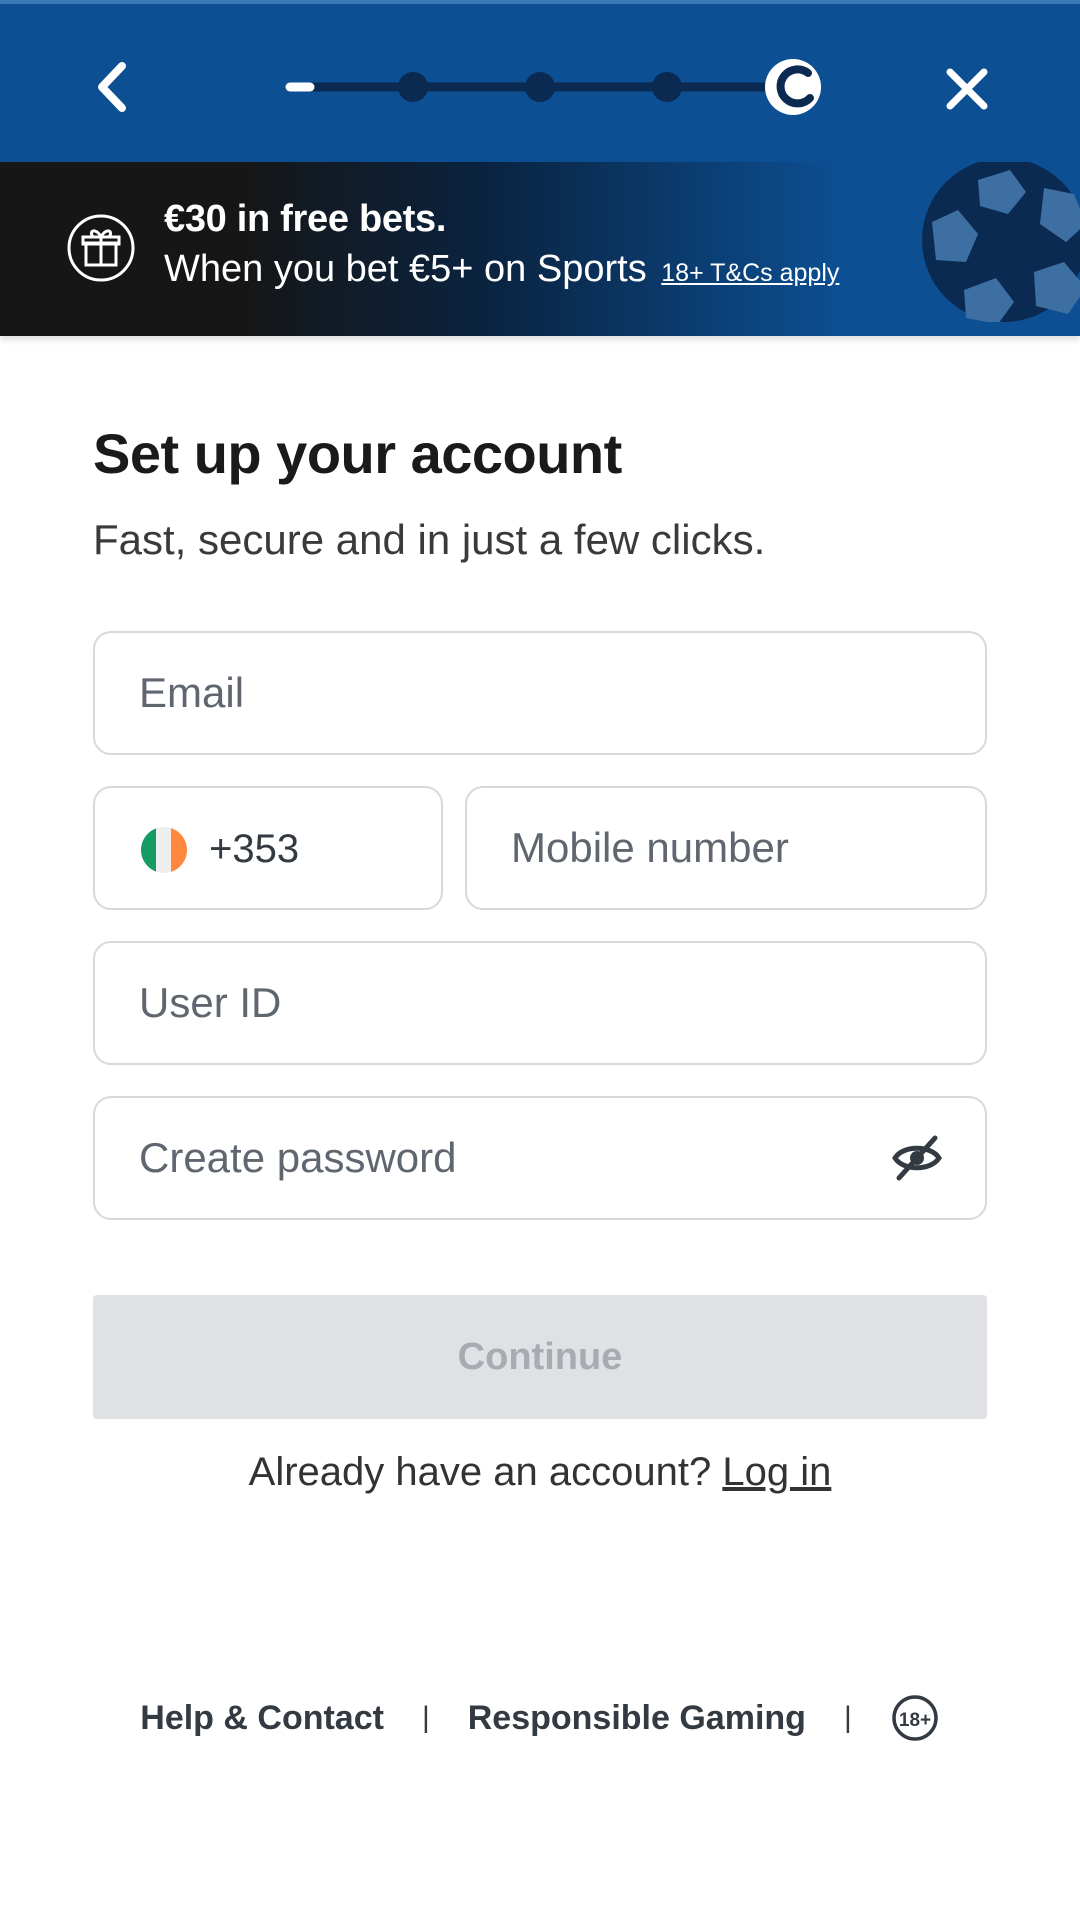 The height and width of the screenshot is (1920, 1080). Describe the element at coordinates (405, 269) in the screenshot. I see `promo-subtitle-text: When you bet €5+ on Sports` at that location.